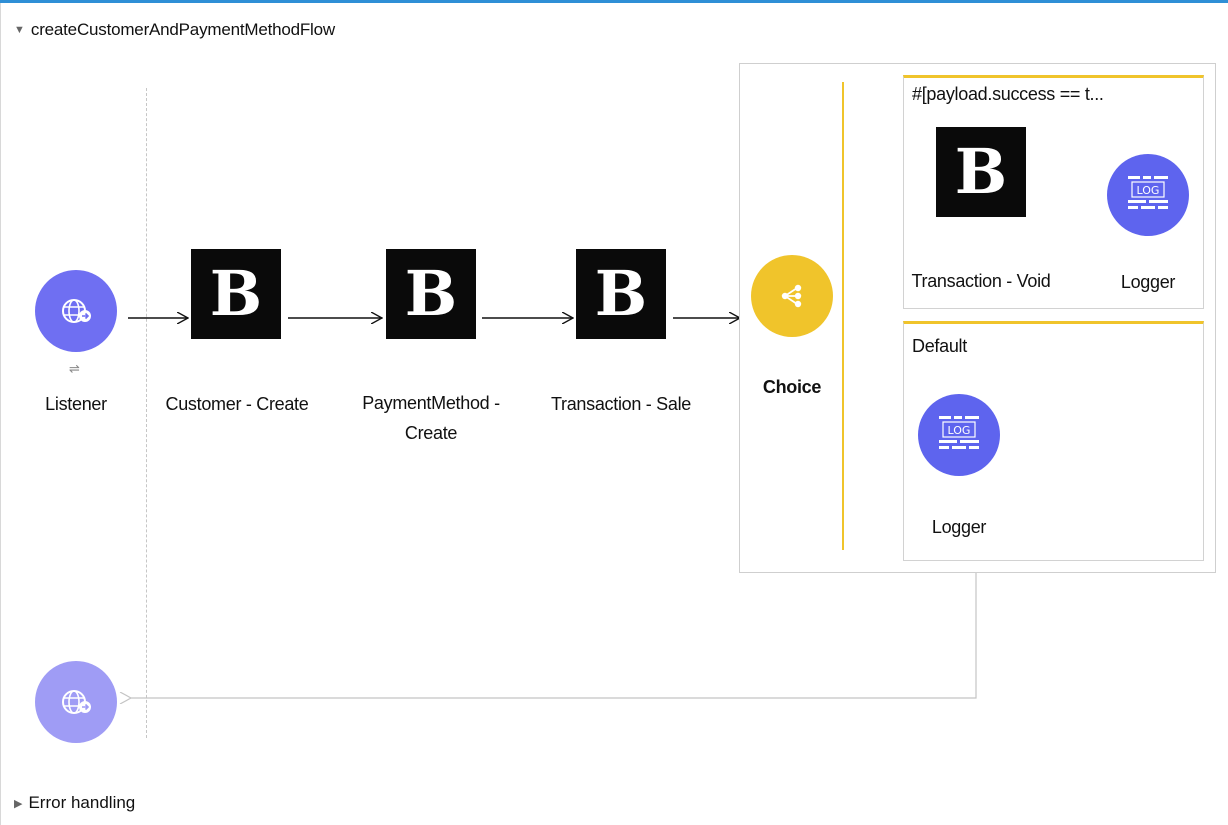 The width and height of the screenshot is (1228, 825). Describe the element at coordinates (621, 404) in the screenshot. I see `transaction-sale-label: Transaction - Sale` at that location.